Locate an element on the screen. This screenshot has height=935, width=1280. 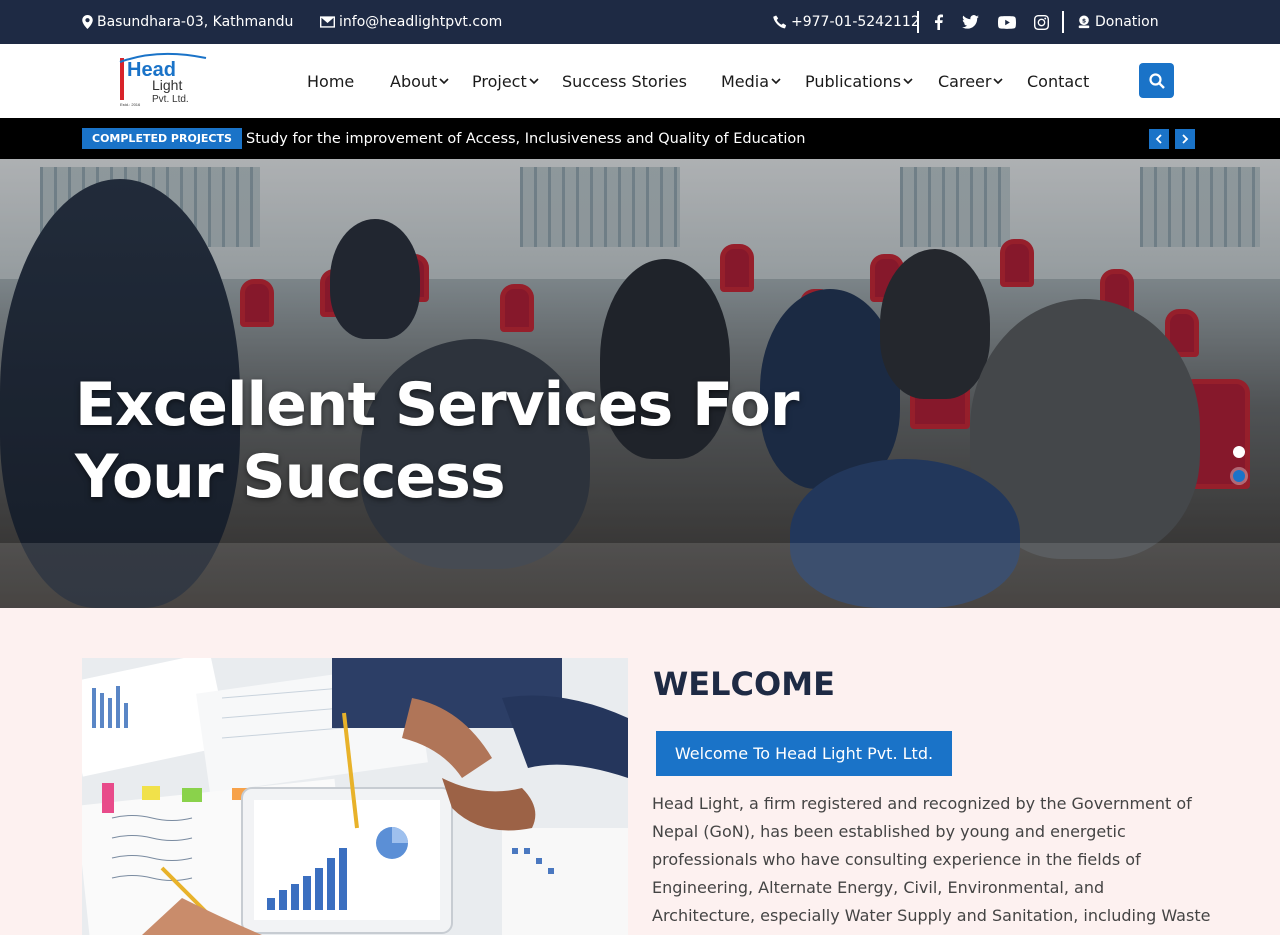
phone-link: +977-01-5242112 is located at coordinates (846, 22).